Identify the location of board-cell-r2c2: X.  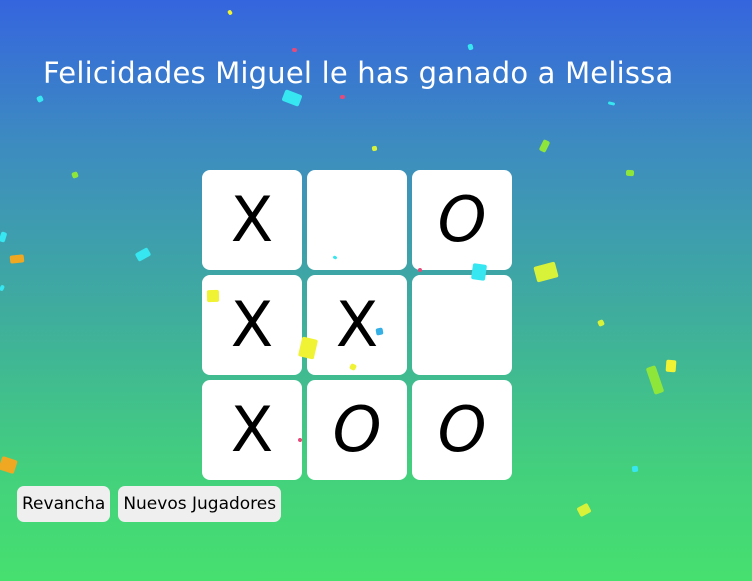
(357, 325).